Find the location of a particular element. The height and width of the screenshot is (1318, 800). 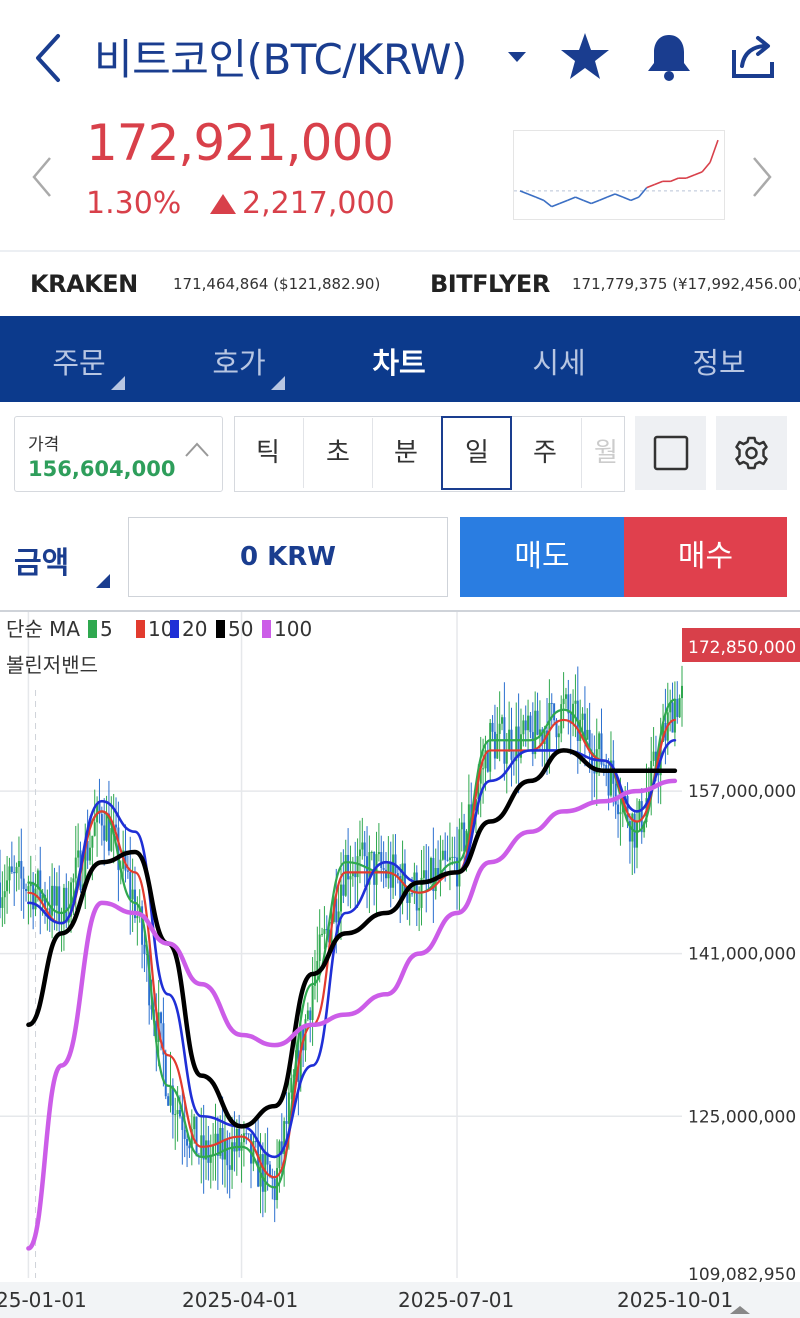

bell-icon is located at coordinates (669, 57).